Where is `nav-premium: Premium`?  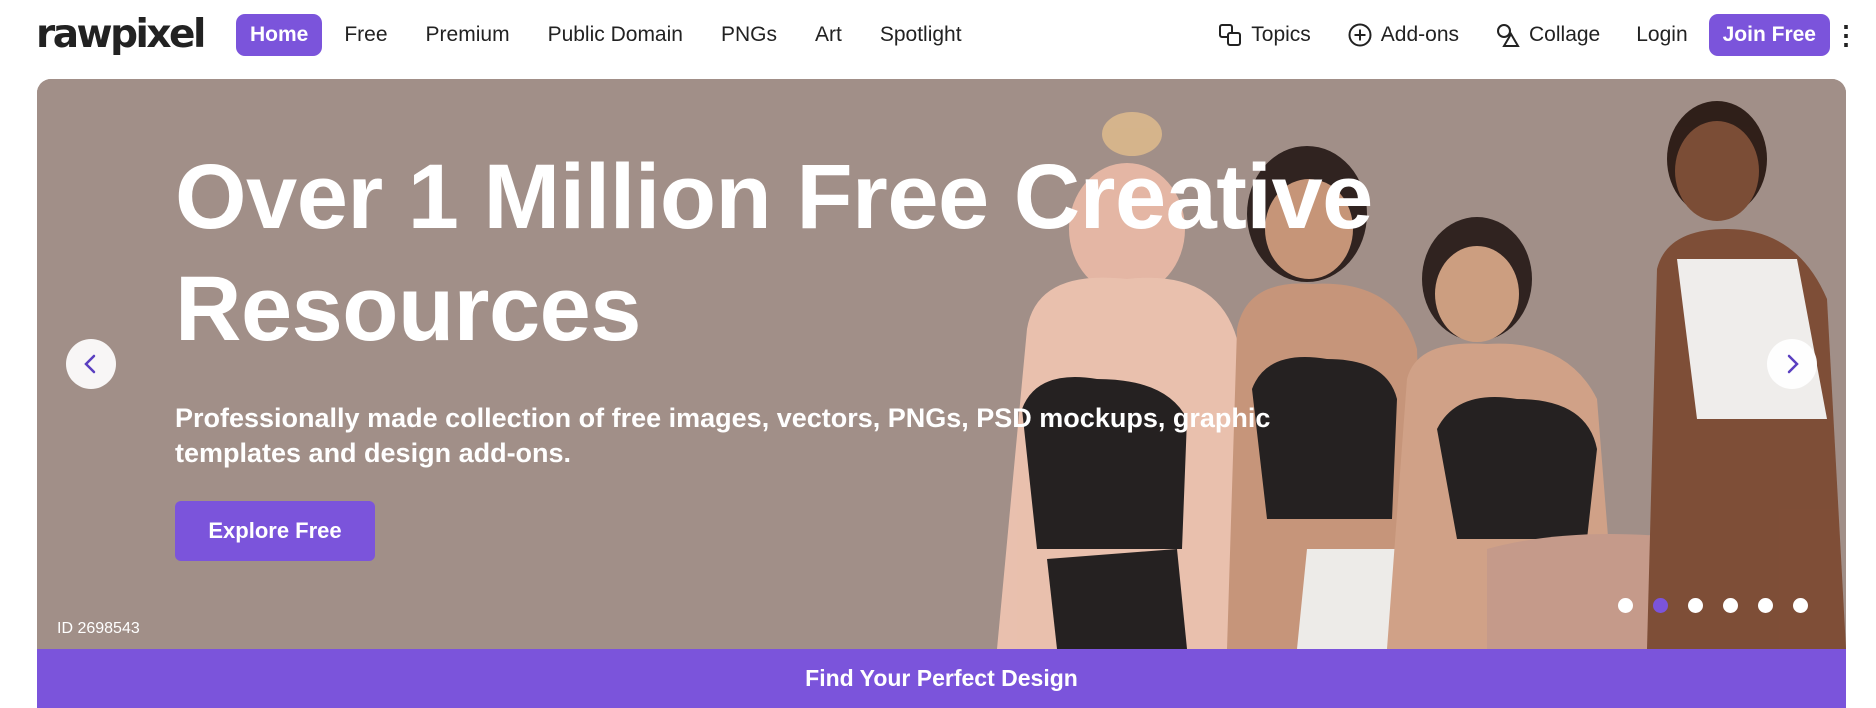
nav-premium: Premium is located at coordinates (468, 35).